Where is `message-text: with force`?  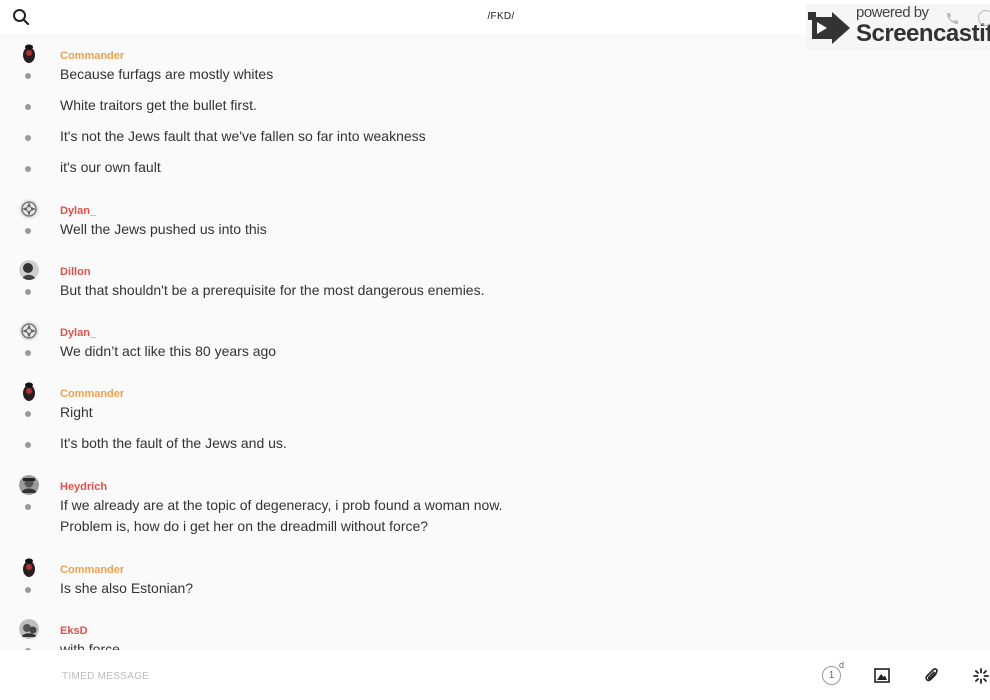
message-text: with force is located at coordinates (90, 645).